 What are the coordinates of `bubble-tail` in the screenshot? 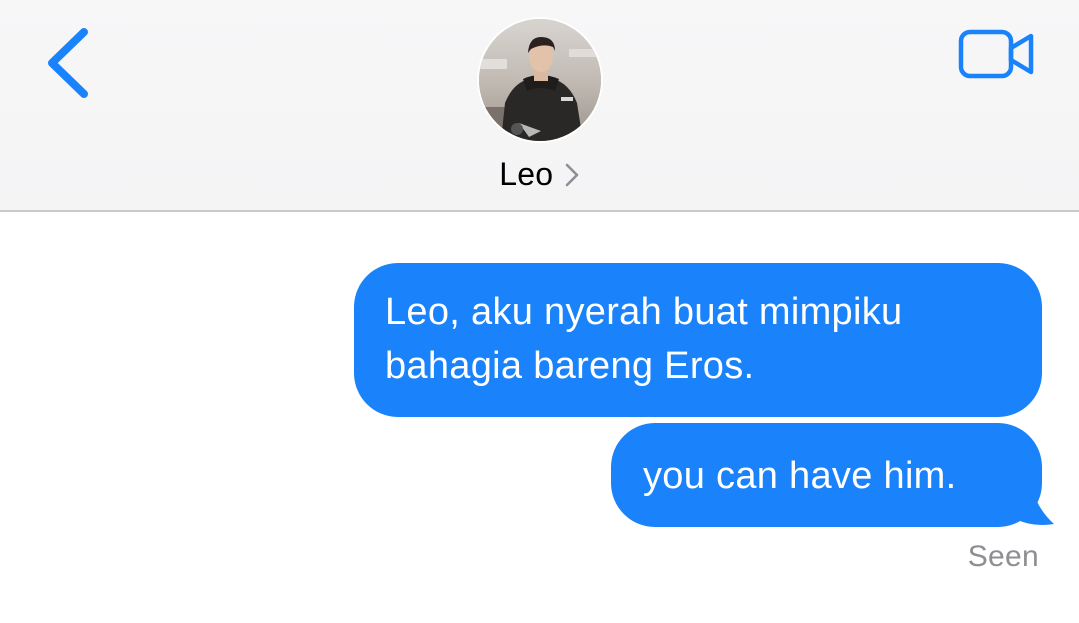 It's located at (1027, 501).